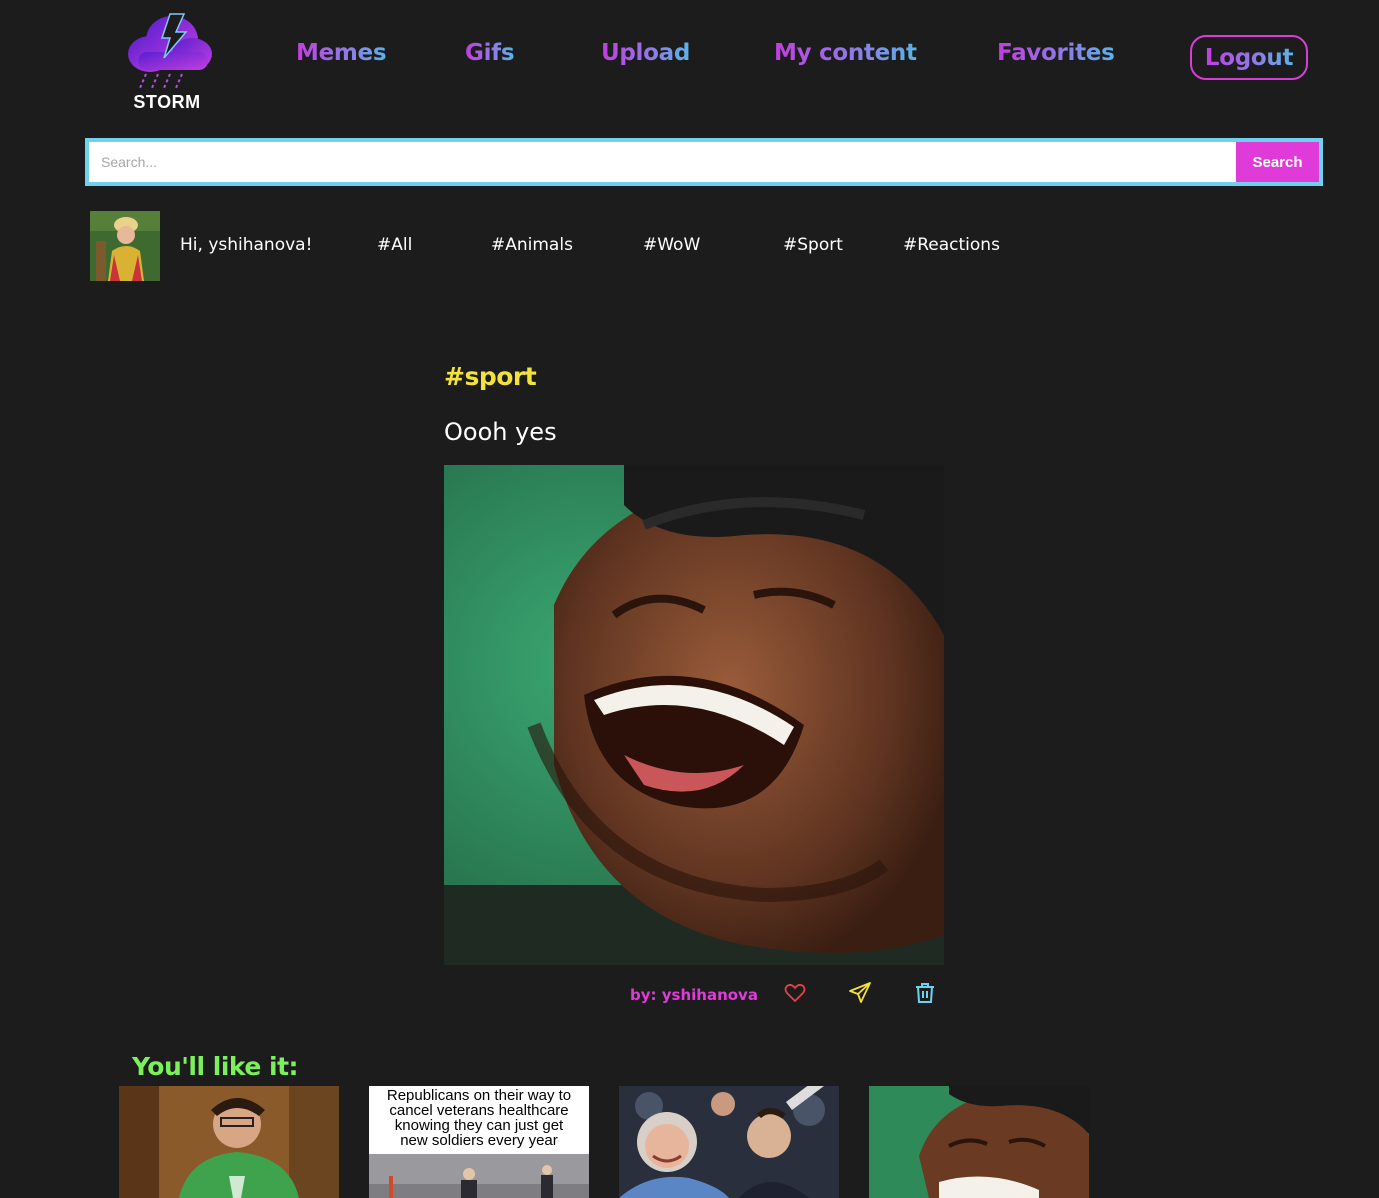  I want to click on search-bar: Search, so click(704, 162).